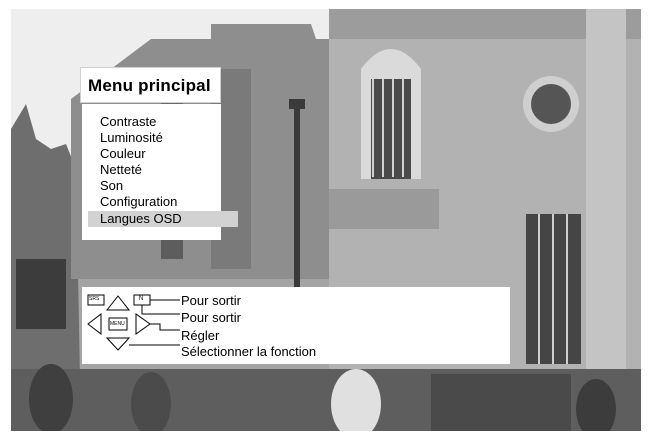 This screenshot has height=436, width=655. Describe the element at coordinates (111, 186) in the screenshot. I see `menu-item-son: Son` at that location.